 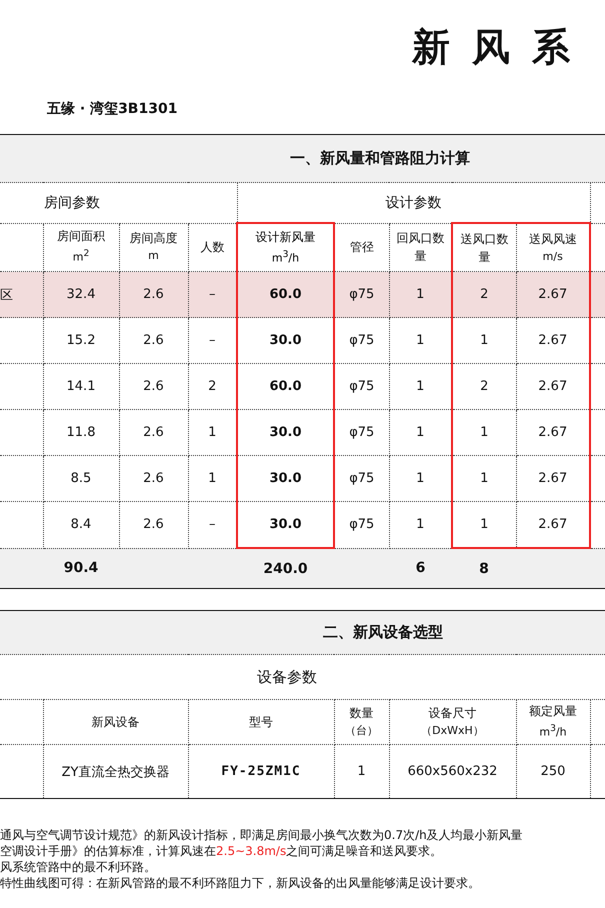 What do you see at coordinates (261, 722) in the screenshot?
I see `column-header: 型号` at bounding box center [261, 722].